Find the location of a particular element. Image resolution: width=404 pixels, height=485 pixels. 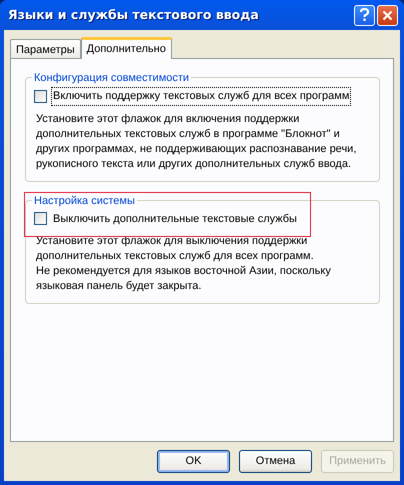

checkbox-label: Выключить дополнительные текстовые службы is located at coordinates (175, 219).